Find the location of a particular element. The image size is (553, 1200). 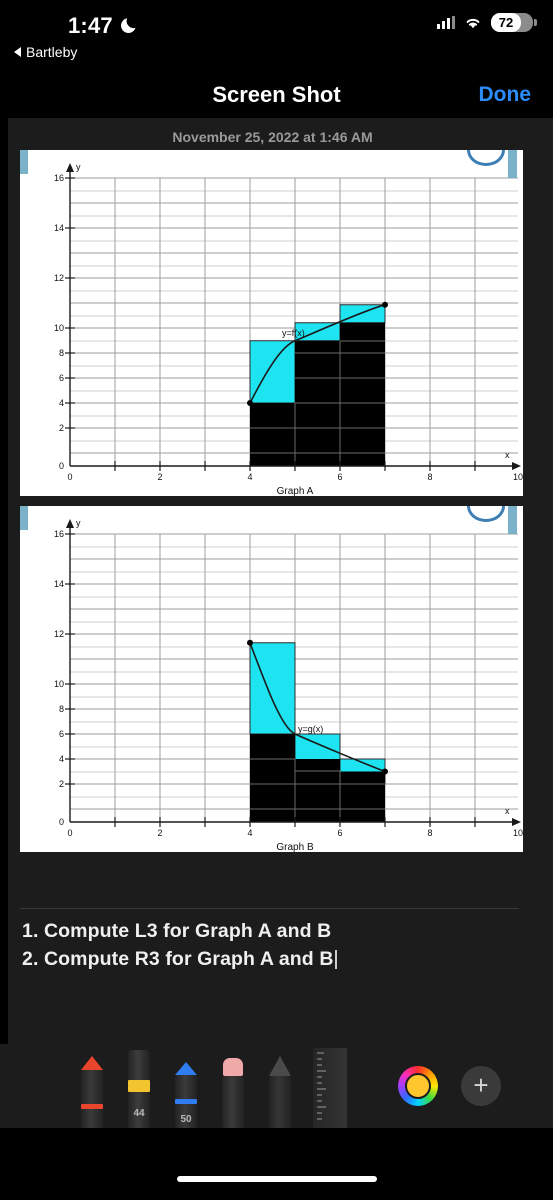

tool-red-pen is located at coordinates (92, 1092).